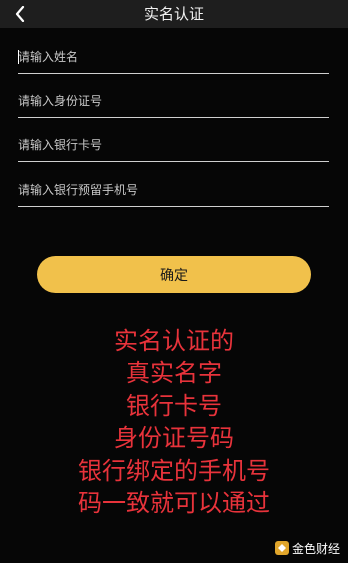  I want to click on annotation-line: 码一致就可以通过, so click(174, 503).